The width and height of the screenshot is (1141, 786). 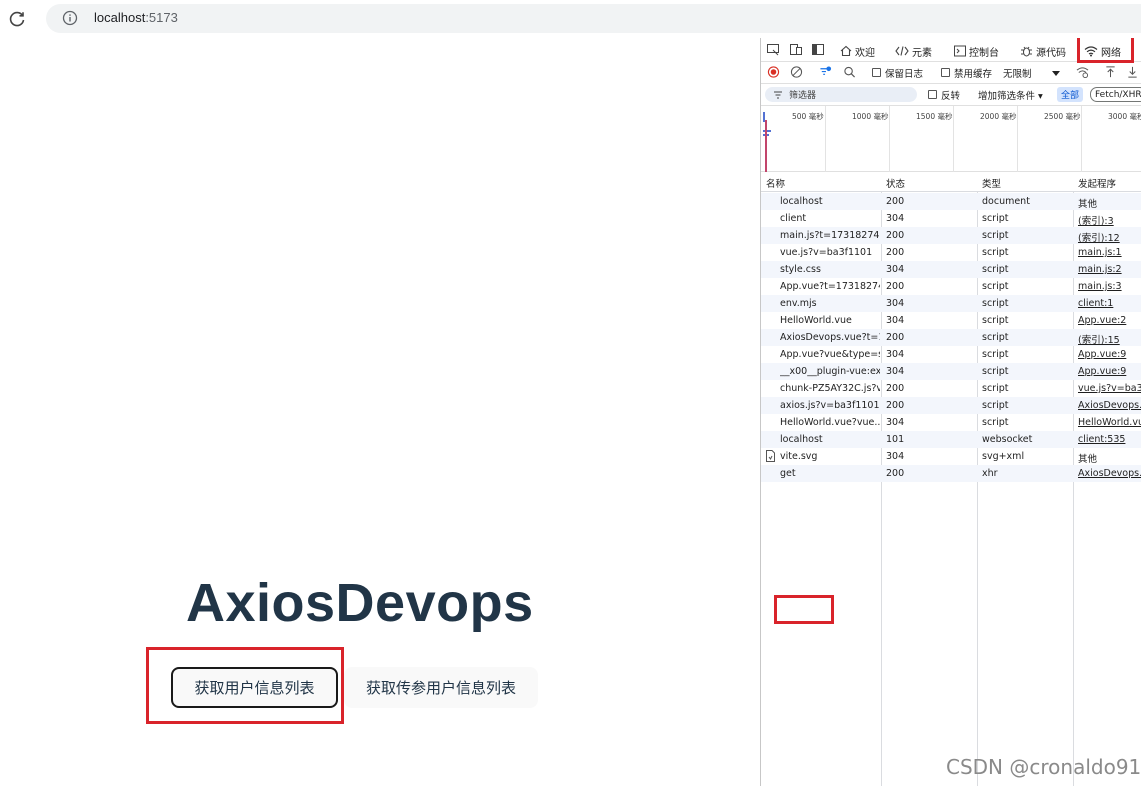 I want to click on tab-welcome: 欢迎, so click(x=857, y=51).